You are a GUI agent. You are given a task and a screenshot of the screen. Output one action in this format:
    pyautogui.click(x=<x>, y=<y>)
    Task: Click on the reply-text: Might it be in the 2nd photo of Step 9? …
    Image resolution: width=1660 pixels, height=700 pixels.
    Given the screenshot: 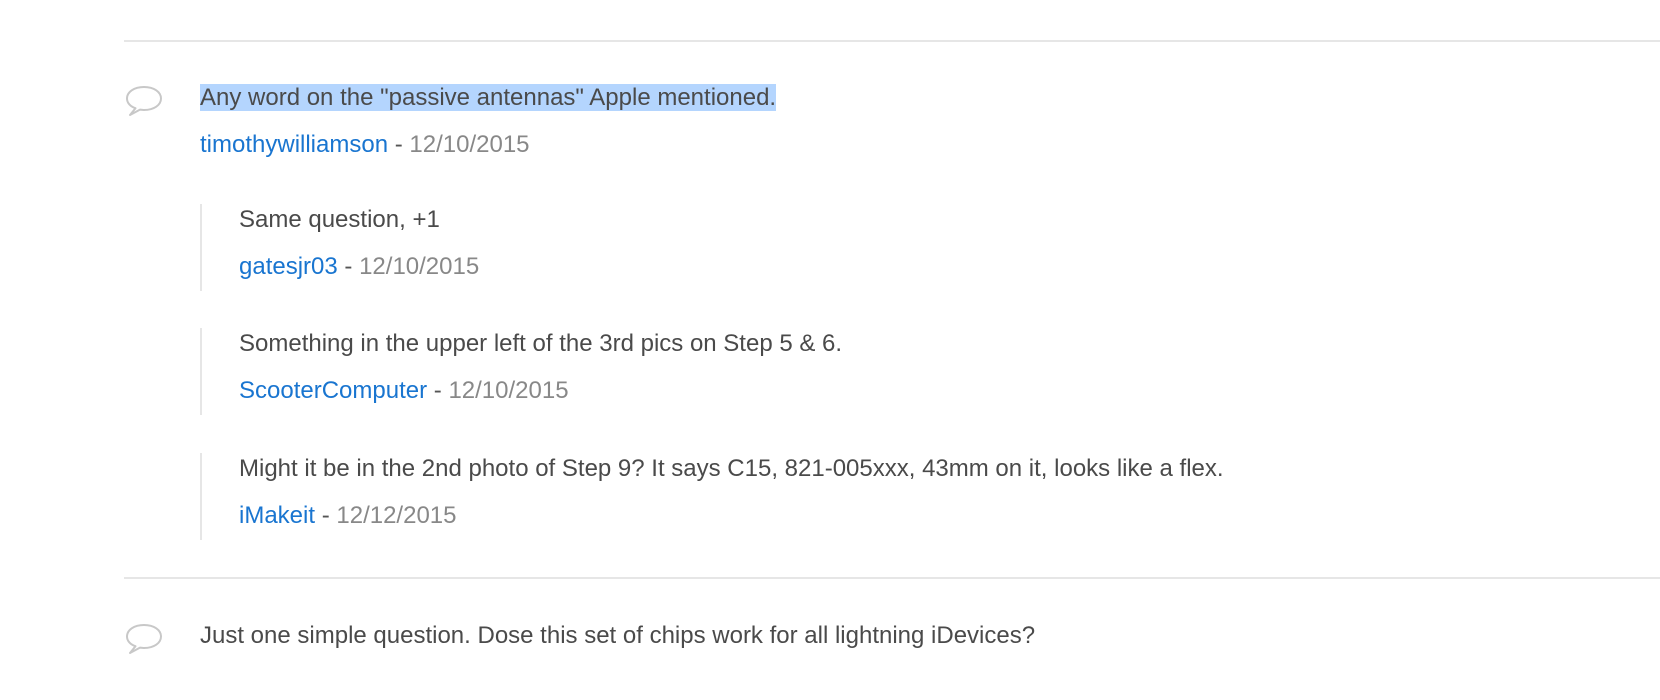 What is the action you would take?
    pyautogui.click(x=731, y=468)
    